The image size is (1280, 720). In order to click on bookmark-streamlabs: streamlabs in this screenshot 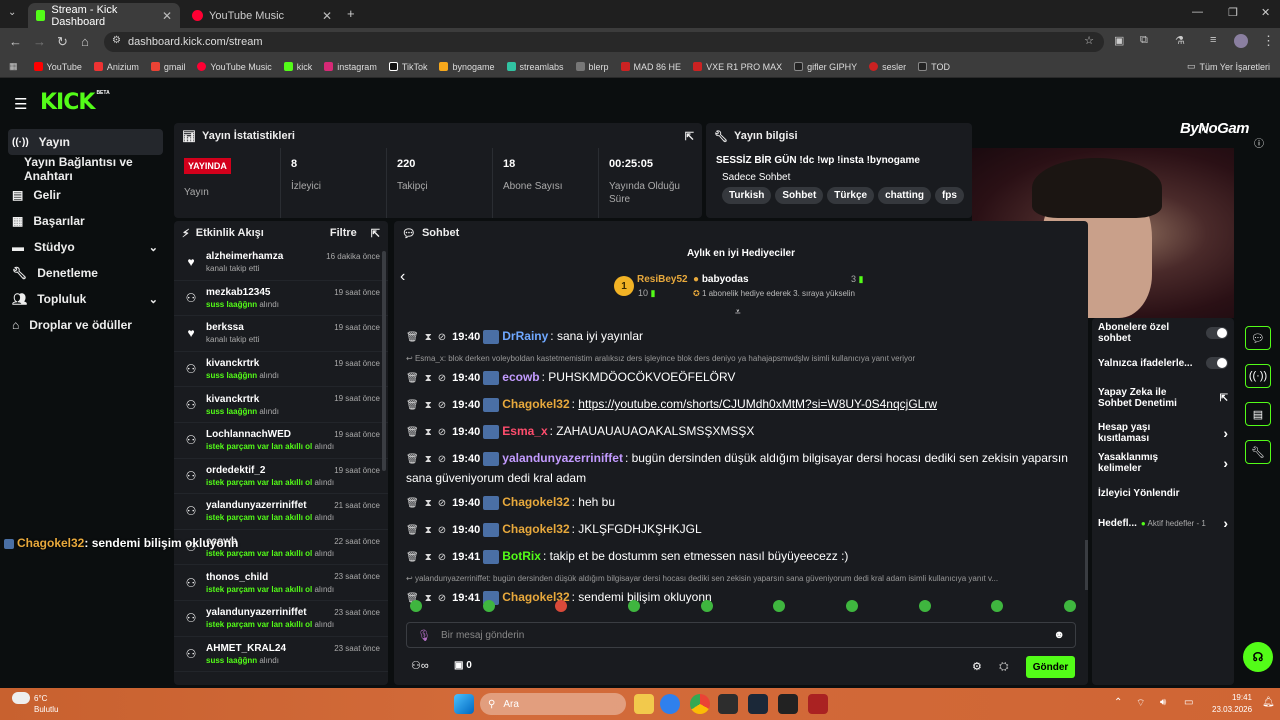, I will do `click(535, 67)`.